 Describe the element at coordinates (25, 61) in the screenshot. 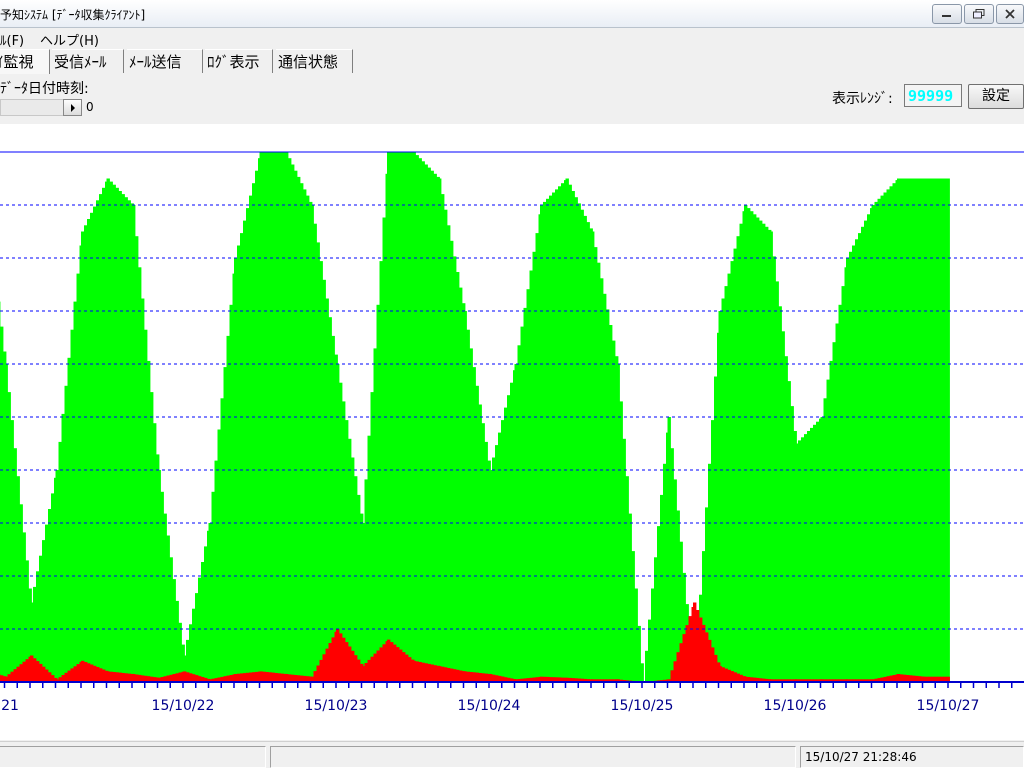

I see `tab-monitor: ｲ監視` at that location.